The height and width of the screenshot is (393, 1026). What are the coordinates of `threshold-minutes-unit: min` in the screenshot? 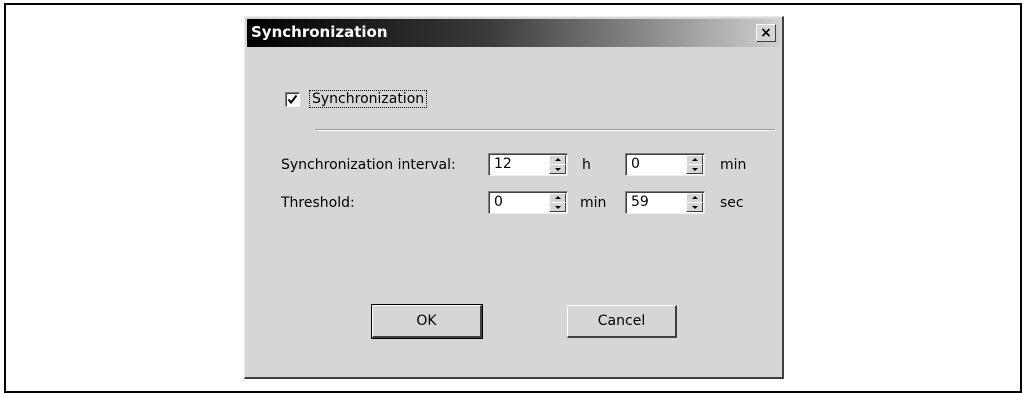 It's located at (593, 203).